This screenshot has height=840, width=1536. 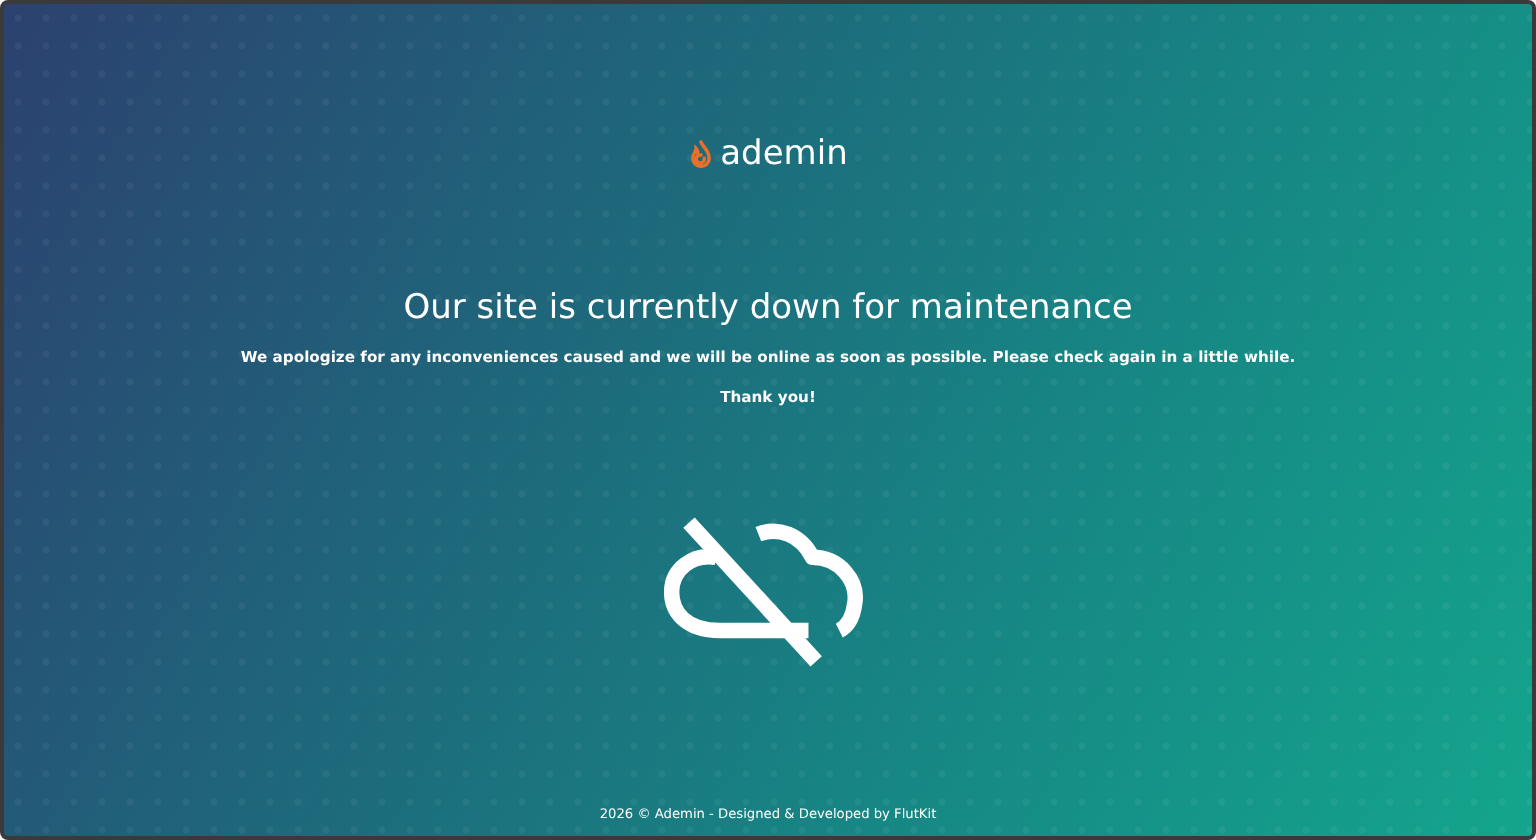 What do you see at coordinates (701, 154) in the screenshot?
I see `flame-icon` at bounding box center [701, 154].